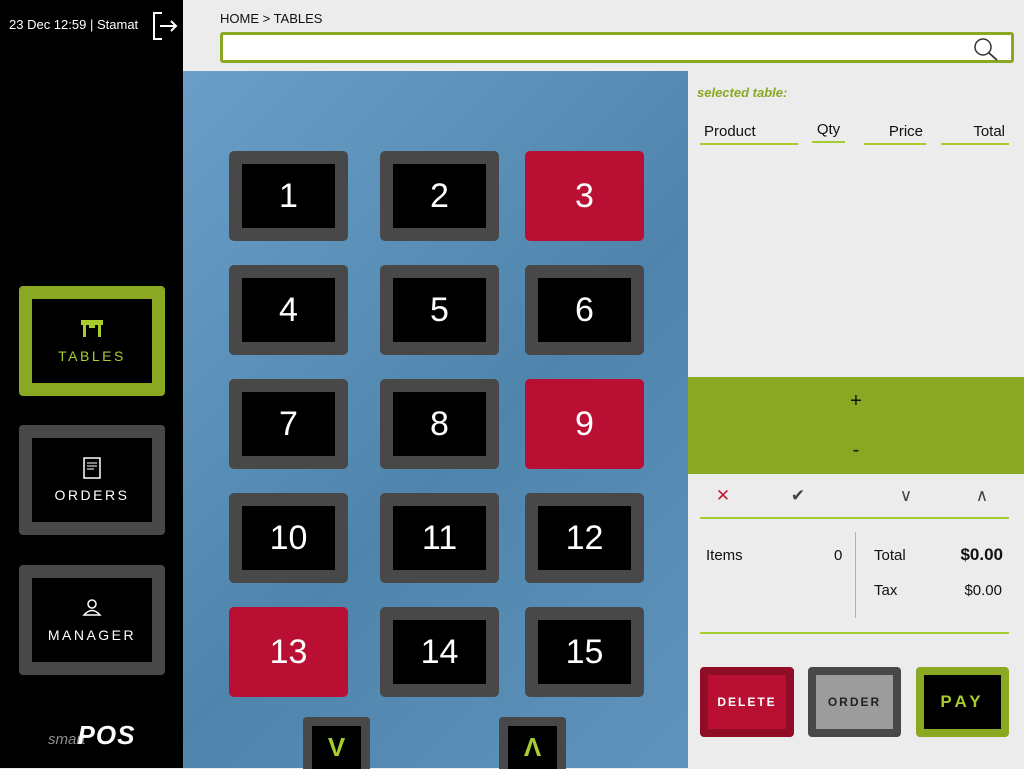 The width and height of the screenshot is (1024, 769). What do you see at coordinates (165, 26) in the screenshot?
I see `logout-icon` at bounding box center [165, 26].